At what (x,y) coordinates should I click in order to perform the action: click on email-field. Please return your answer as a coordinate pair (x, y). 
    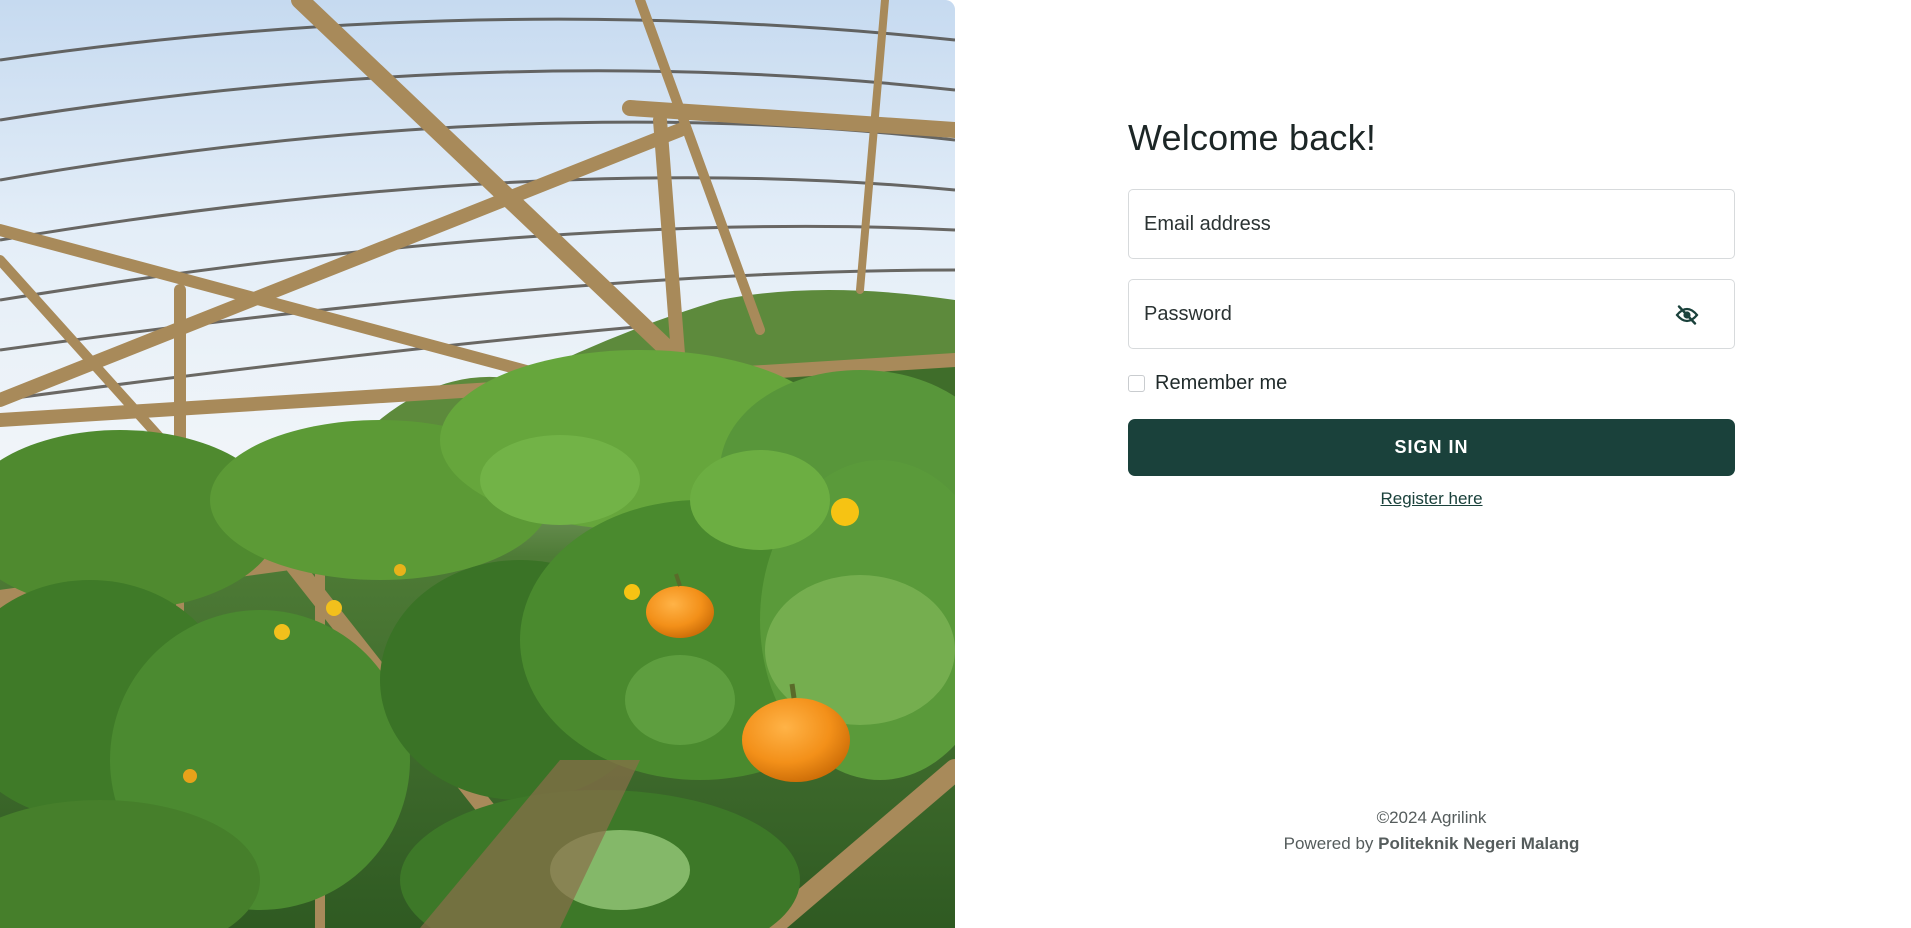
    Looking at the image, I should click on (1431, 224).